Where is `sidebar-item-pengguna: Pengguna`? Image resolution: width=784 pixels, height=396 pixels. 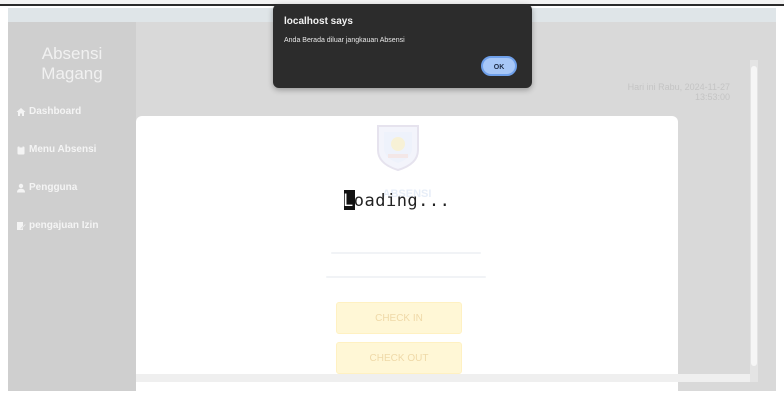
sidebar-item-pengguna: Pengguna is located at coordinates (46, 187).